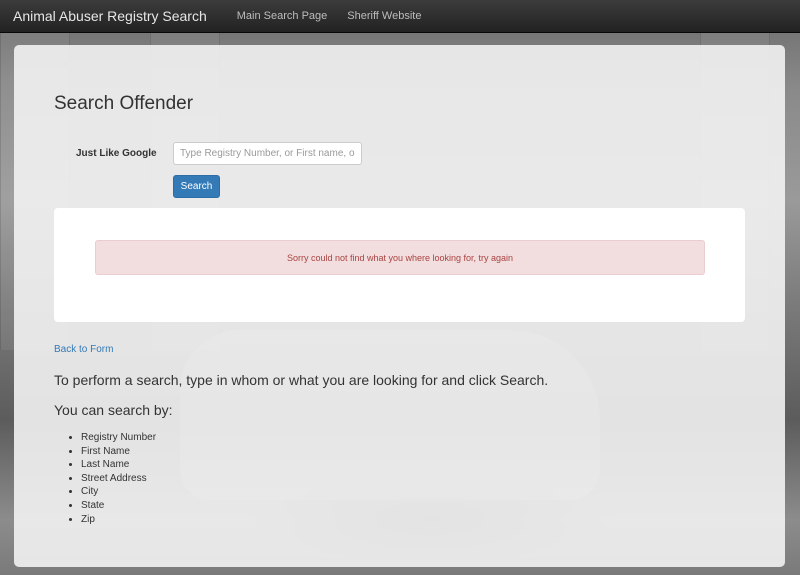  I want to click on list-item: Last Name, so click(118, 465).